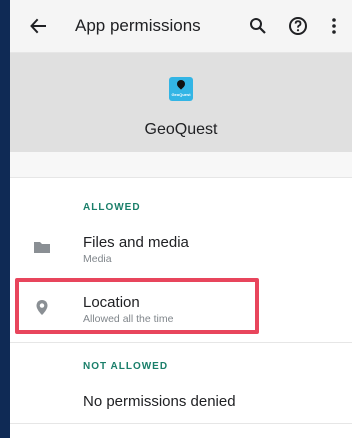 The height and width of the screenshot is (438, 352). Describe the element at coordinates (138, 25) in the screenshot. I see `page-title: App permissions` at that location.